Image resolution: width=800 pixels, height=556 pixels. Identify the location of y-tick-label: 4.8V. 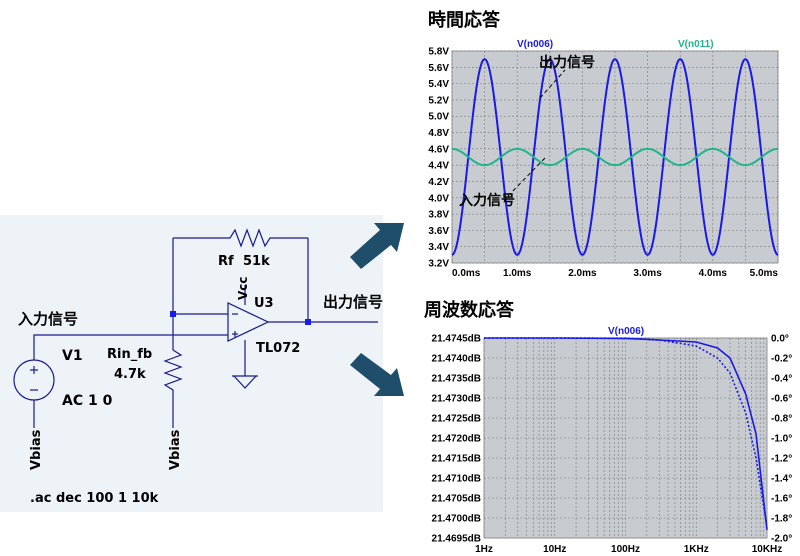
(438, 133).